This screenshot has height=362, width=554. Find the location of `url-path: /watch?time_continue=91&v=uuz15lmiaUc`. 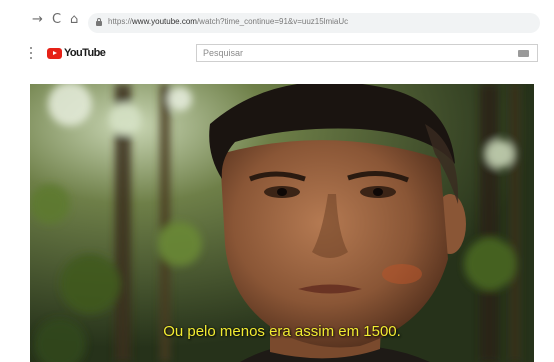

url-path: /watch?time_continue=91&v=uuz15lmiaUc is located at coordinates (272, 21).